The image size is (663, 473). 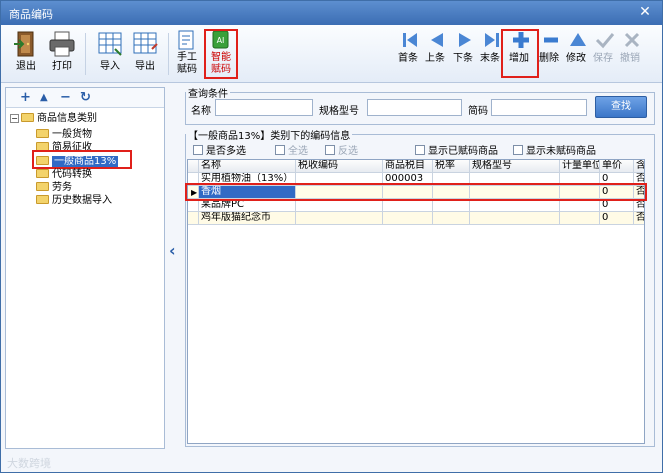 I want to click on tree-root: − 商品信息类别, so click(x=53, y=118).